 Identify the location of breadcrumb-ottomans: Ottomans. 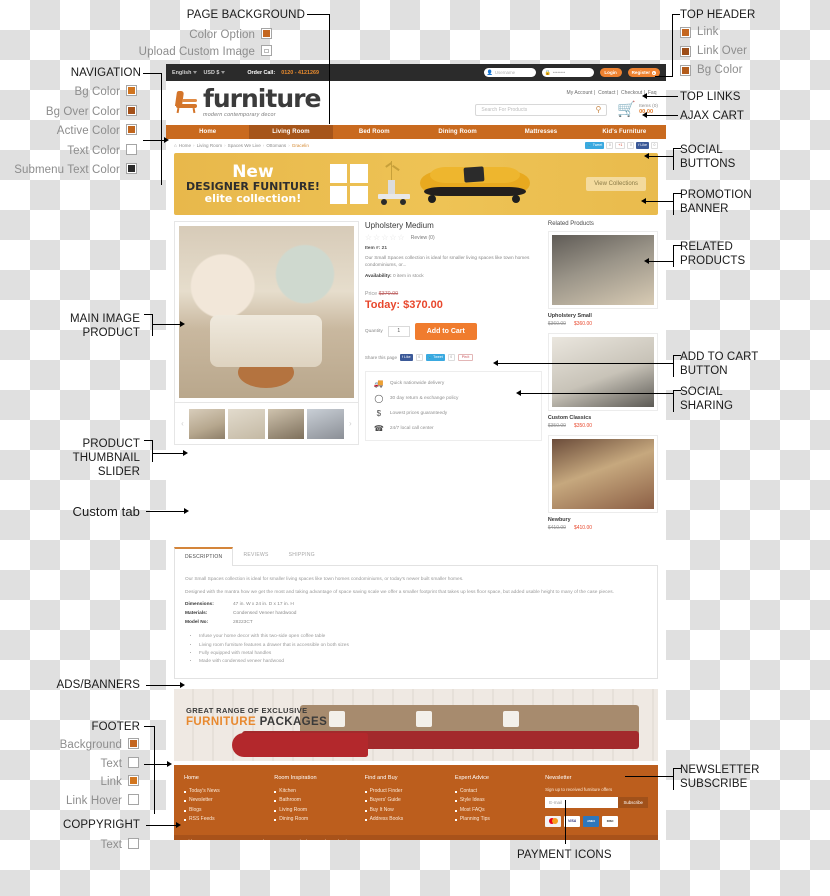
(276, 145).